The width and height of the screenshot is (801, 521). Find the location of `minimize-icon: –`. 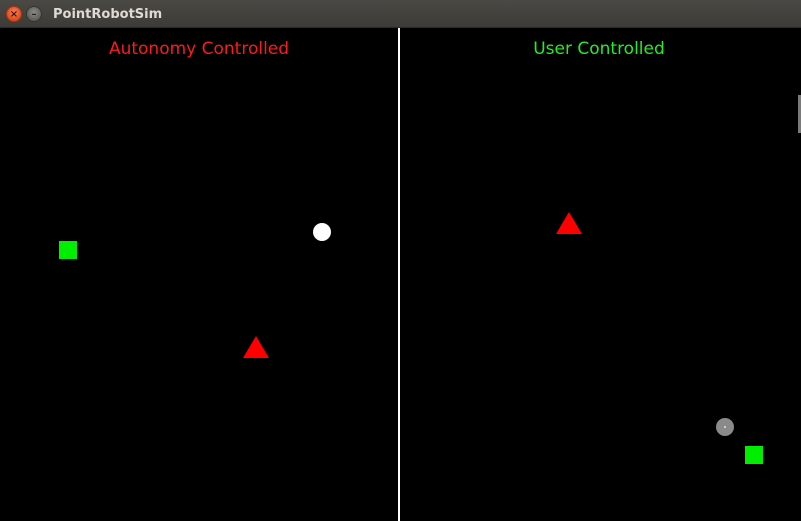

minimize-icon: – is located at coordinates (34, 14).